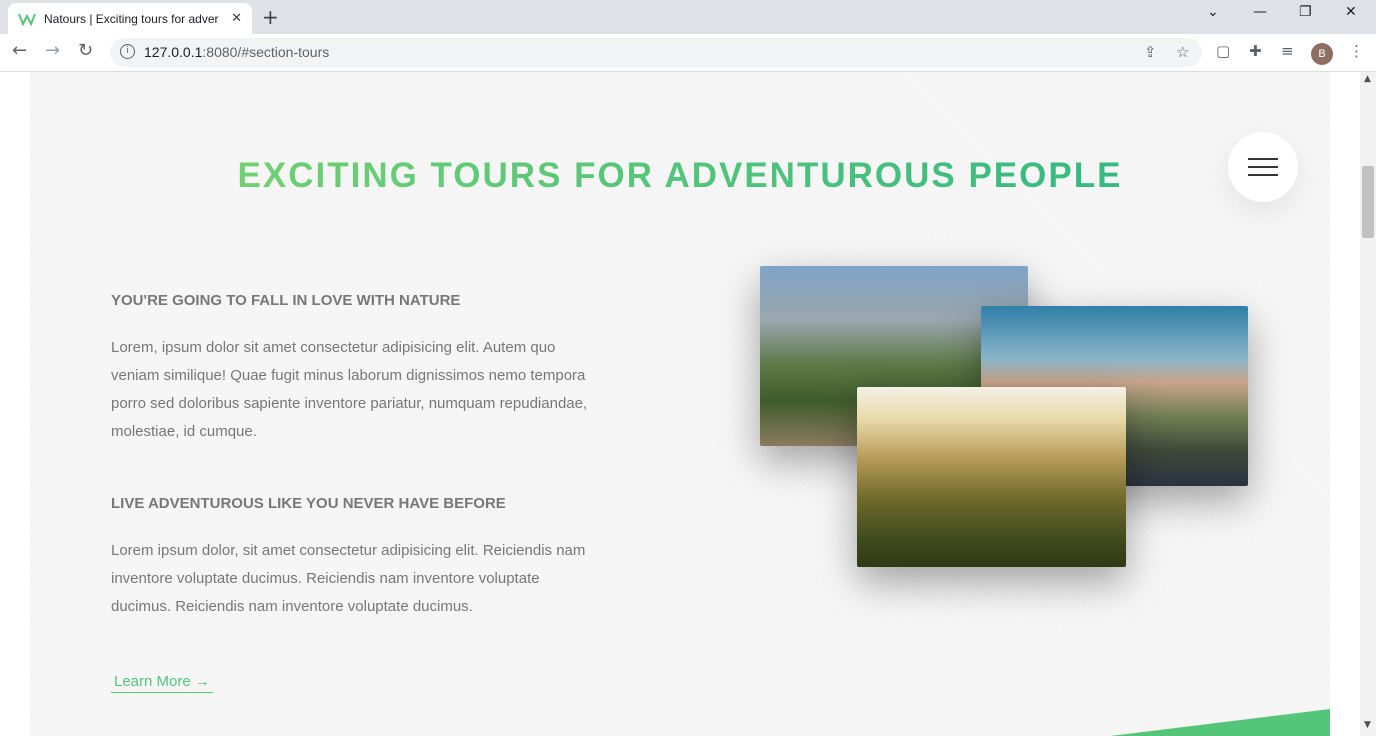 The width and height of the screenshot is (1376, 736). What do you see at coordinates (266, 52) in the screenshot?
I see `url-path: :8080/#section-tours` at bounding box center [266, 52].